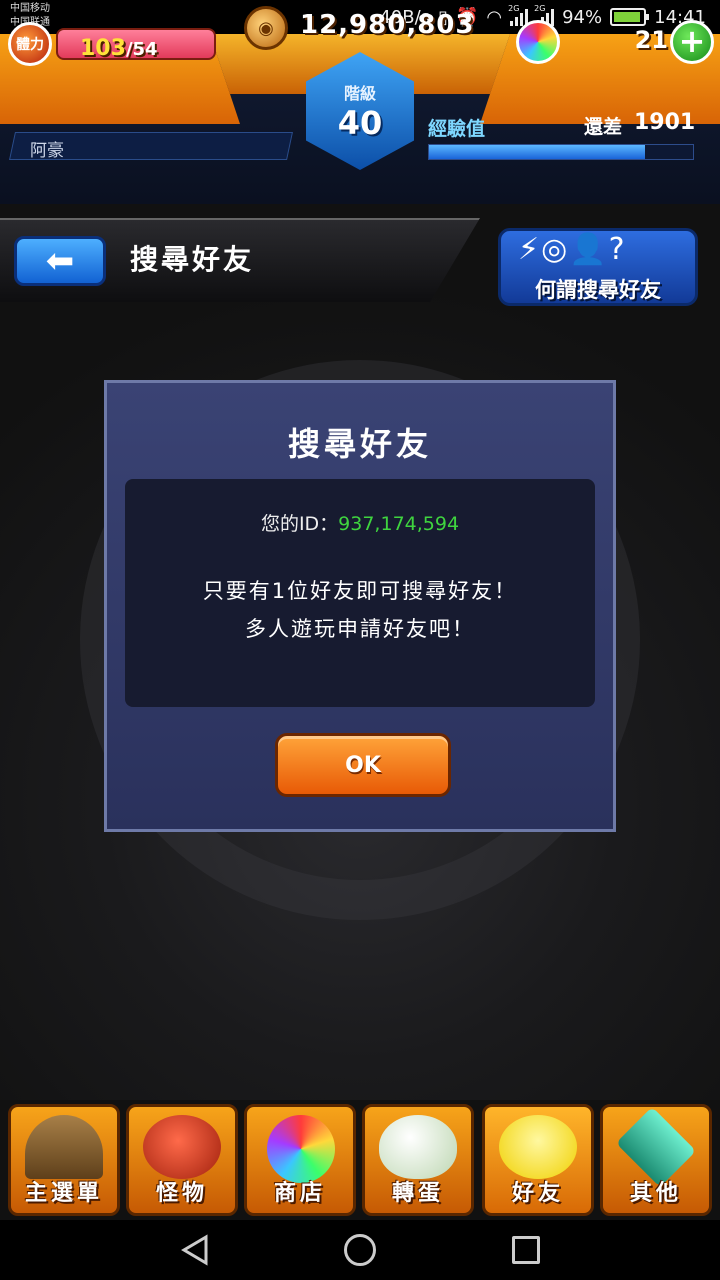  What do you see at coordinates (526, 1250) in the screenshot?
I see `system-recents-icon` at bounding box center [526, 1250].